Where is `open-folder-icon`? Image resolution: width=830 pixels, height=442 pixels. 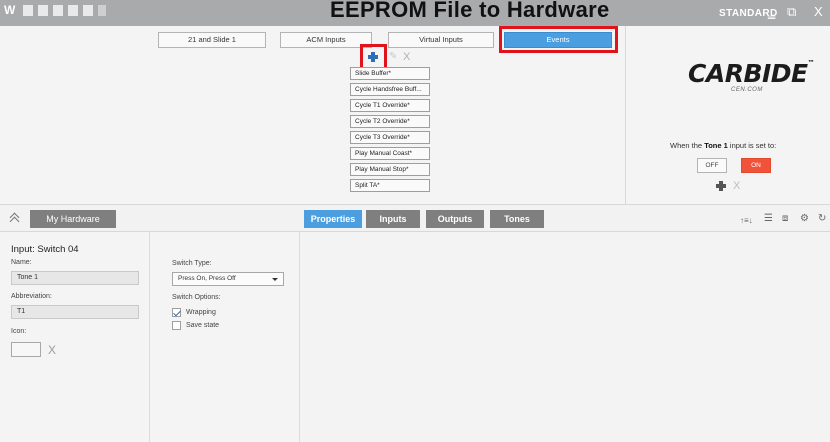
open-folder-icon is located at coordinates (43, 10).